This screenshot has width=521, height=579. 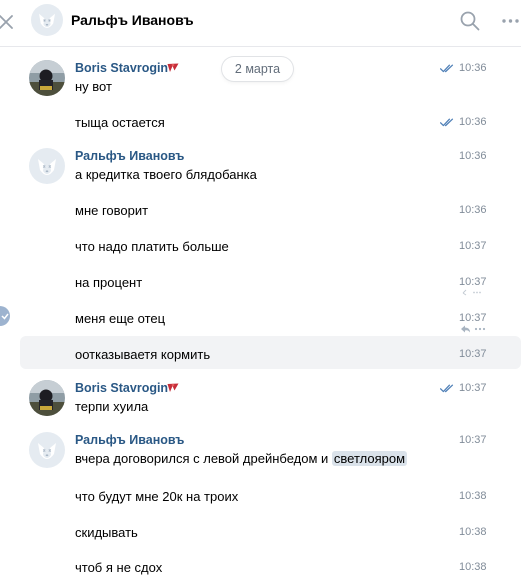 What do you see at coordinates (260, 158) in the screenshot?
I see `message-group: Ральфъ Ивановъ 10:36` at bounding box center [260, 158].